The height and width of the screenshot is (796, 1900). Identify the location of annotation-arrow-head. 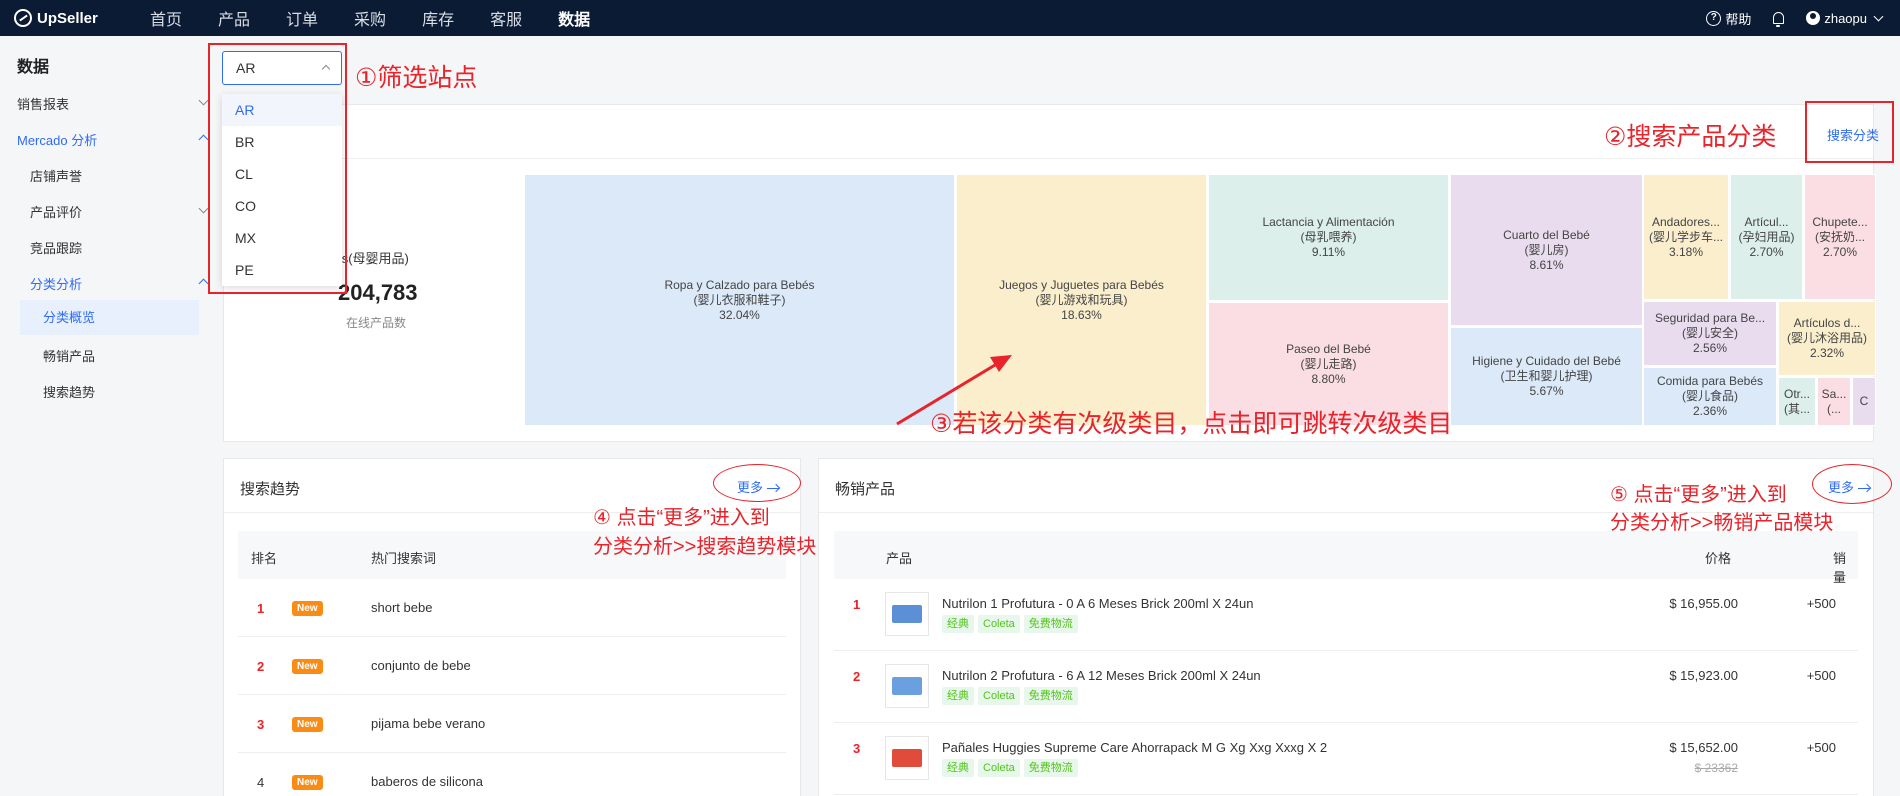
(1001, 363).